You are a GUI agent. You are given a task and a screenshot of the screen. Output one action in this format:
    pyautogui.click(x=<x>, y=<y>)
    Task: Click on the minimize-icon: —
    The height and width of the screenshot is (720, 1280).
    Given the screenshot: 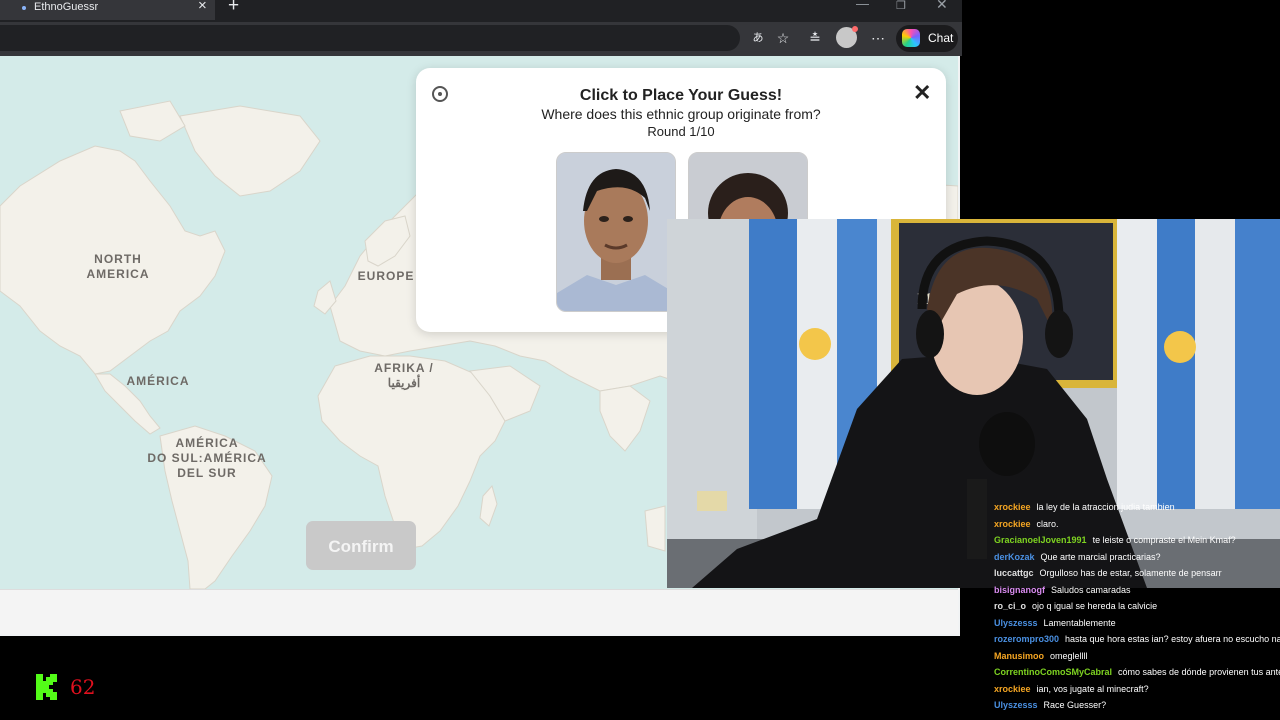 What is the action you would take?
    pyautogui.click(x=862, y=5)
    